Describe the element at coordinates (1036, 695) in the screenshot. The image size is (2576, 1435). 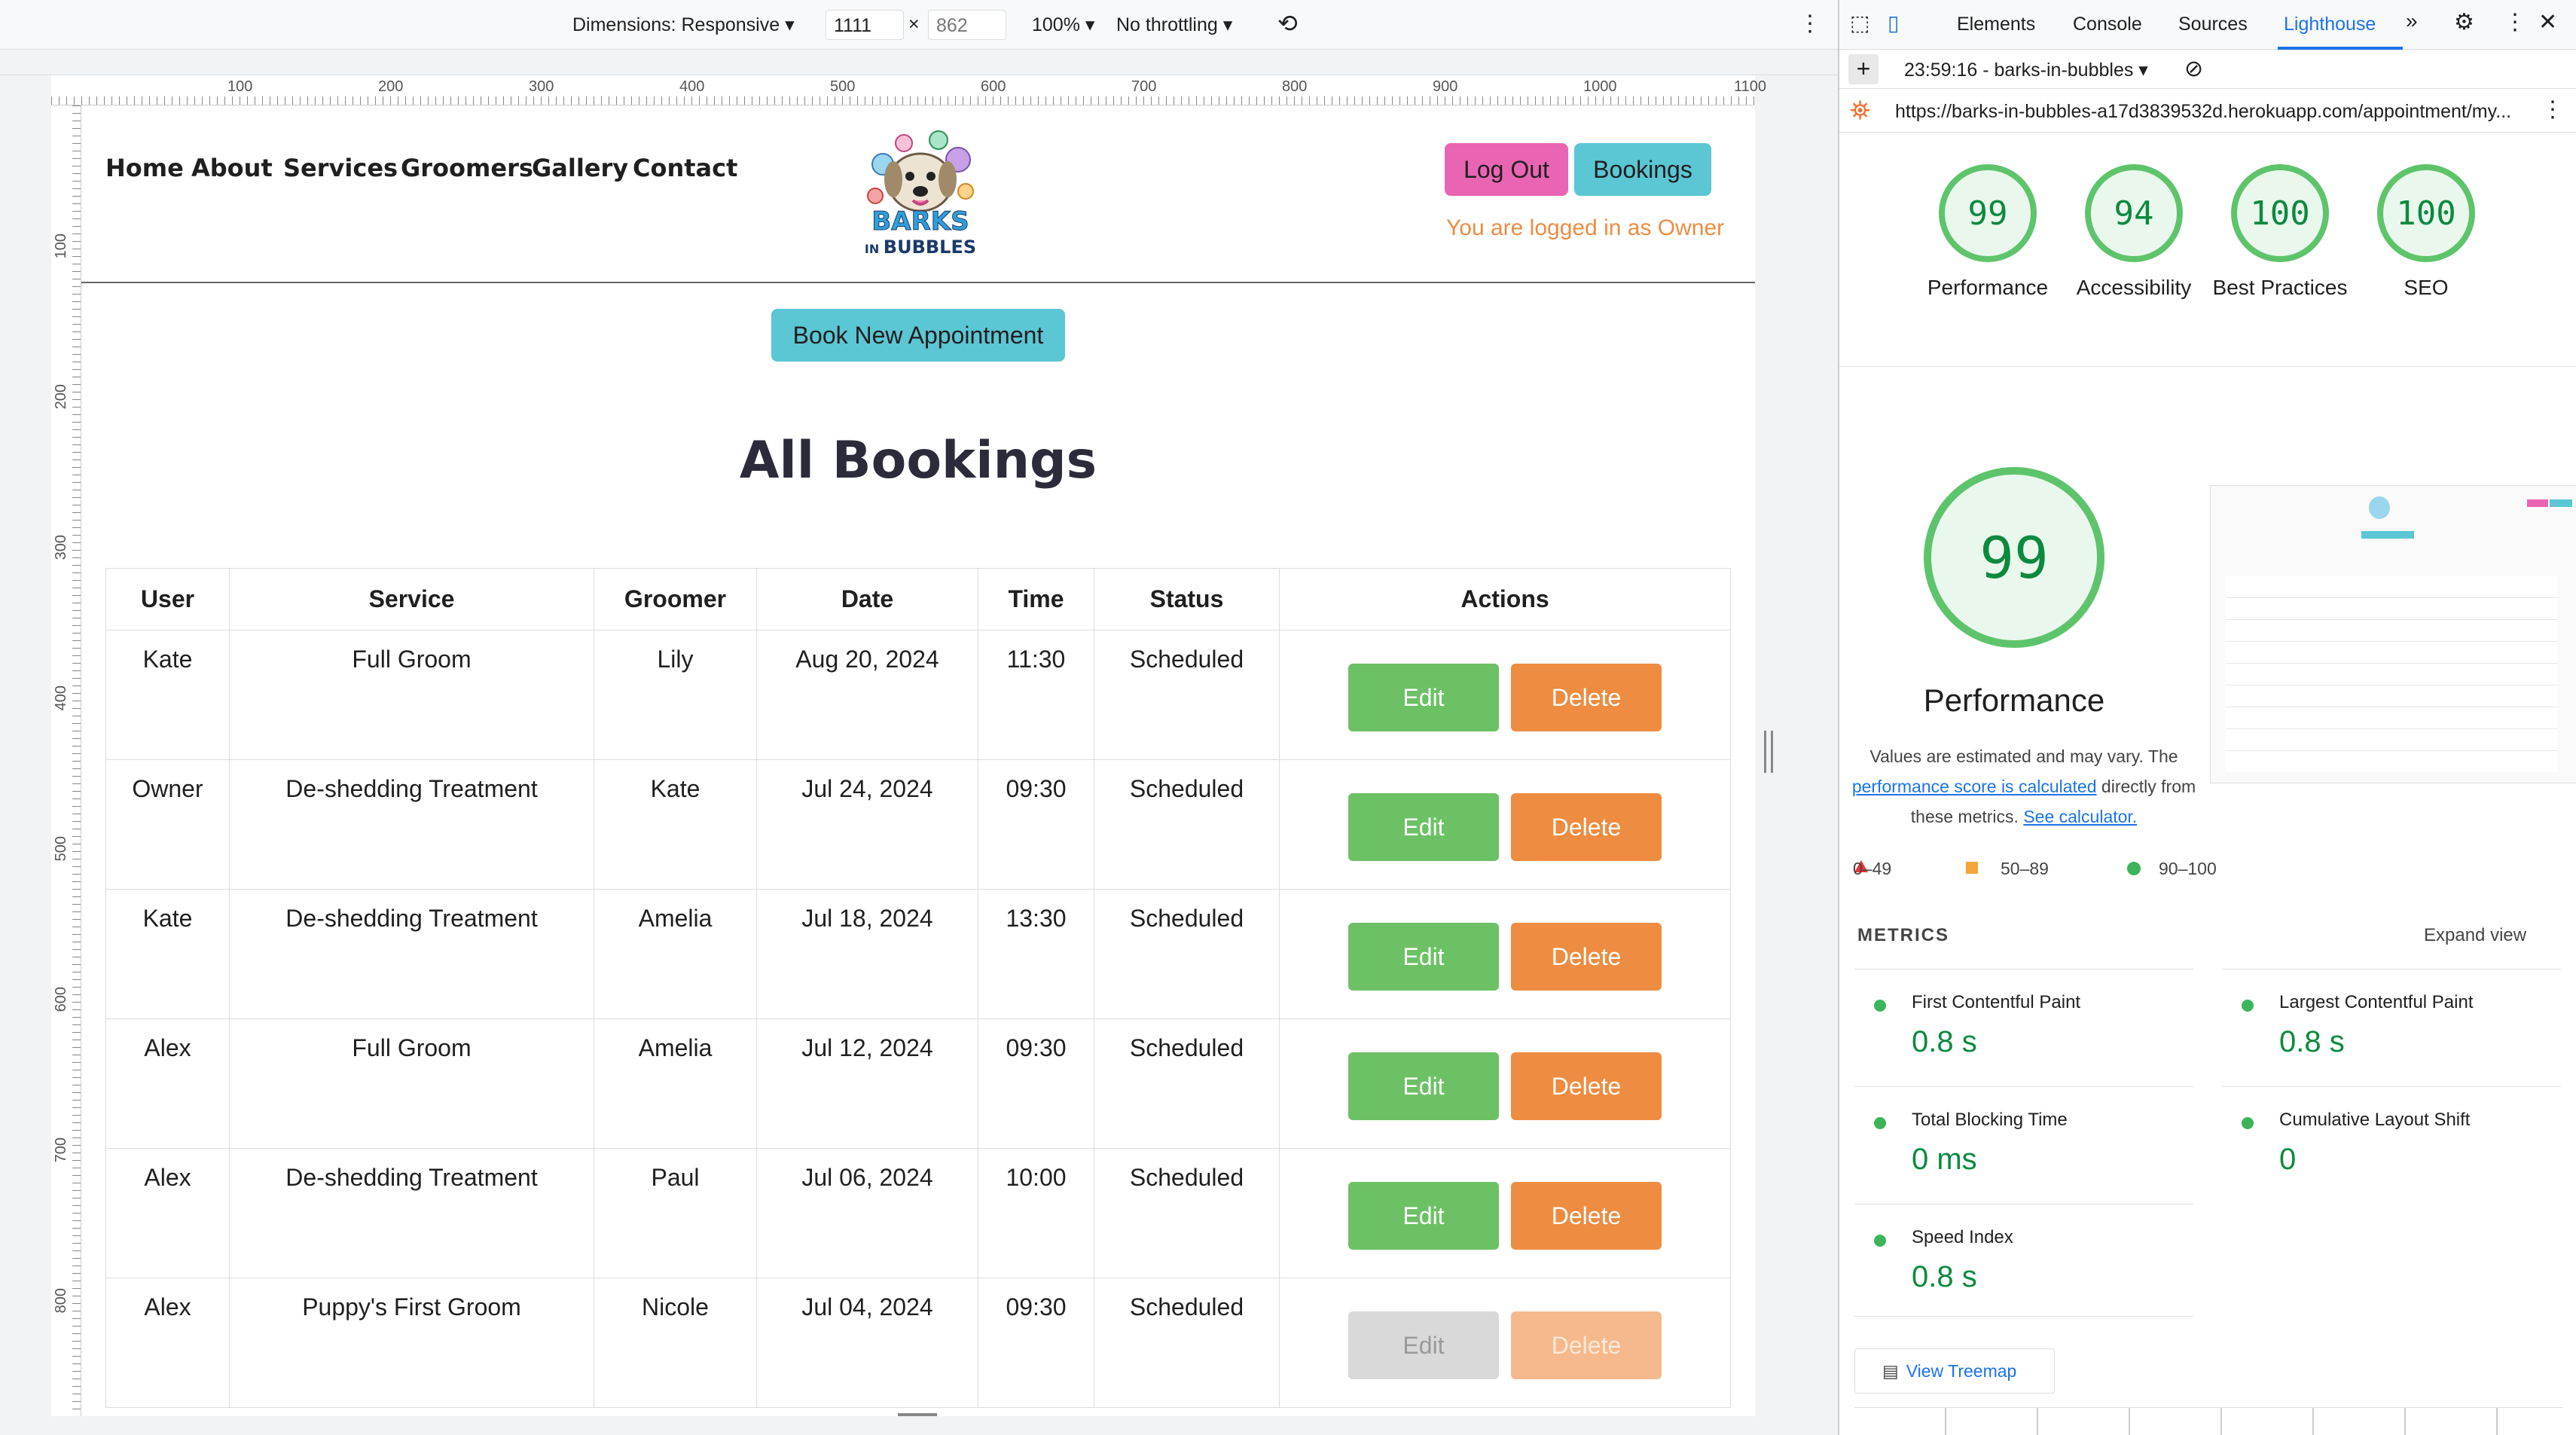
I see `cell-time: 11:30` at that location.